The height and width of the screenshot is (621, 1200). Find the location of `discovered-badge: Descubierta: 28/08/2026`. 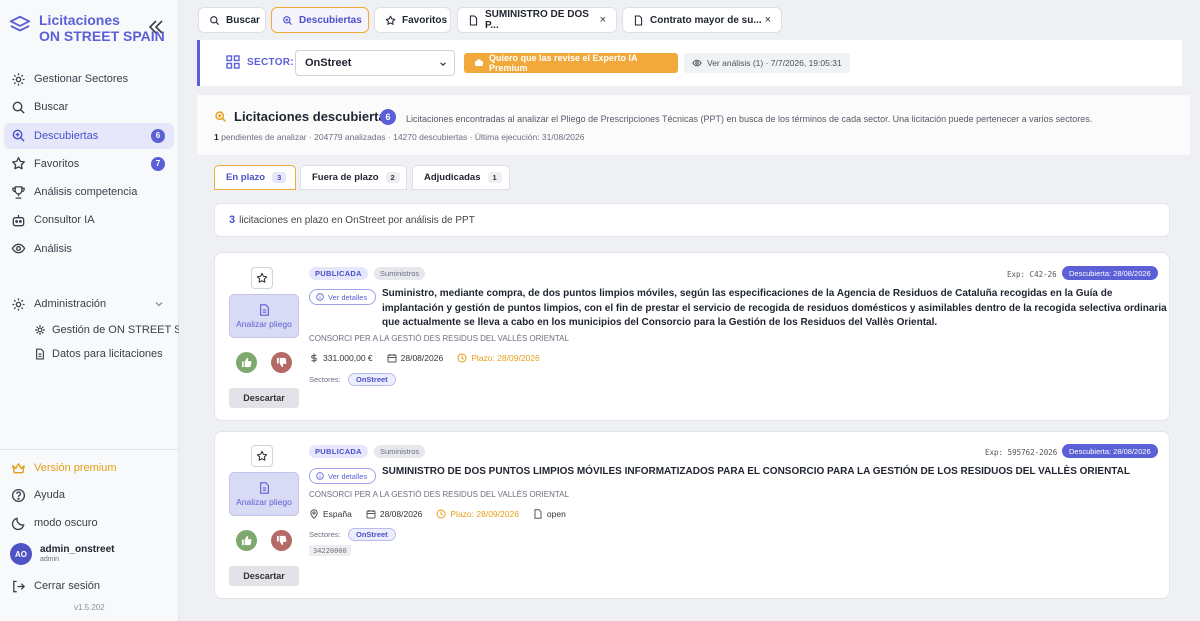

discovered-badge: Descubierta: 28/08/2026 is located at coordinates (1110, 451).